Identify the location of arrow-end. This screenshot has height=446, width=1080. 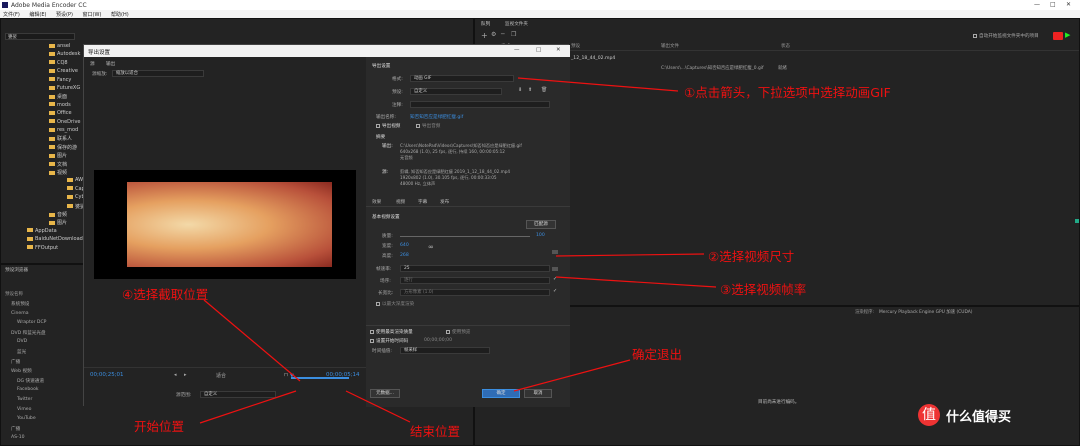
(378, 406).